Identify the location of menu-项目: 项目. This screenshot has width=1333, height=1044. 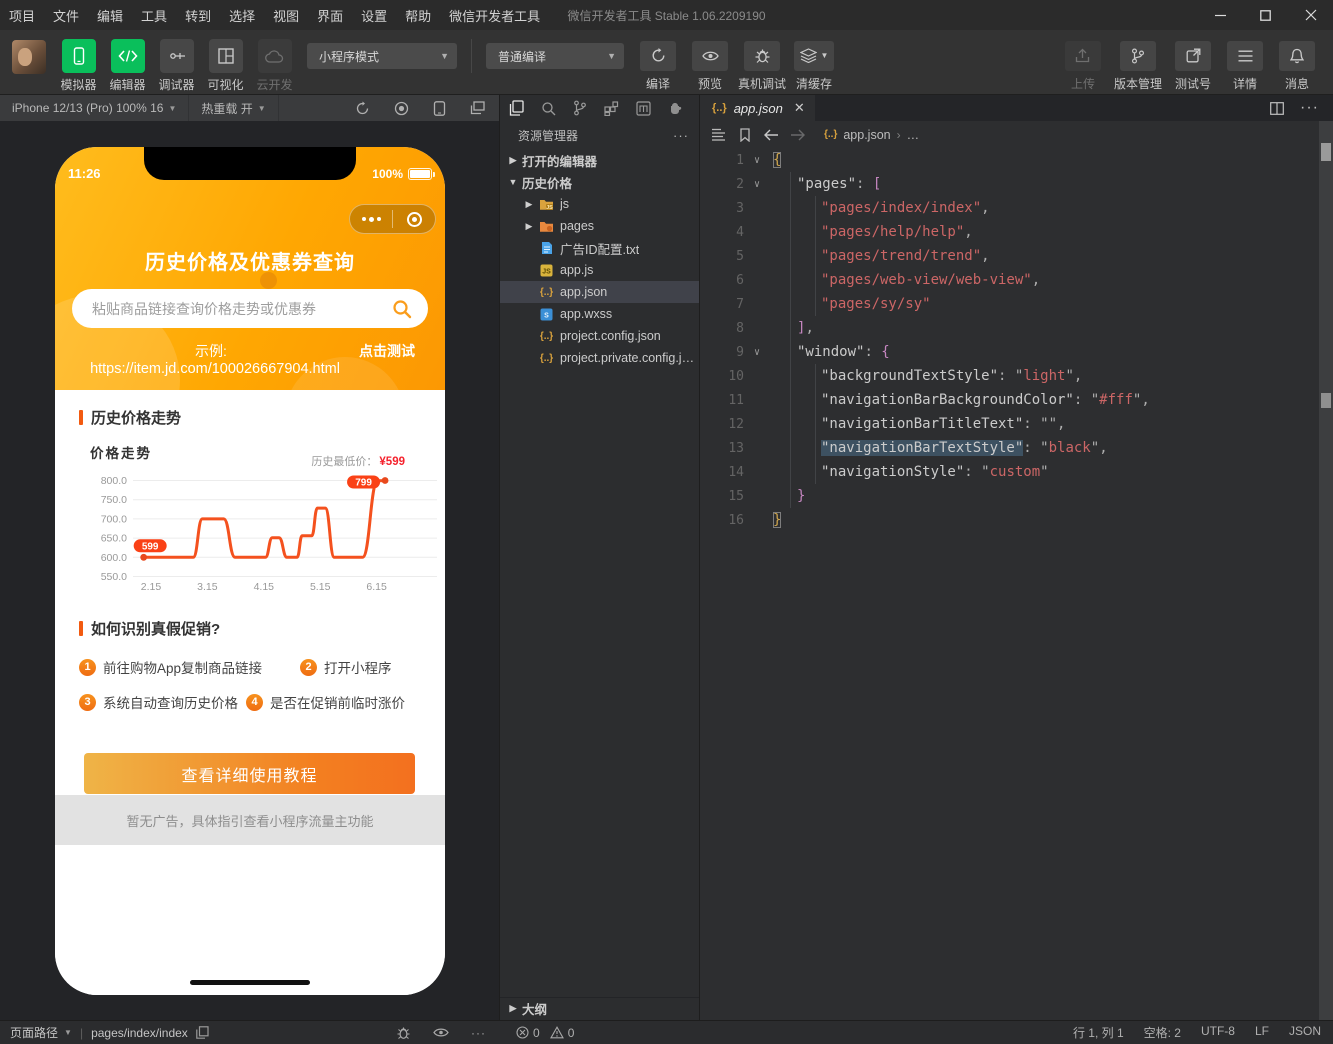
(22, 15).